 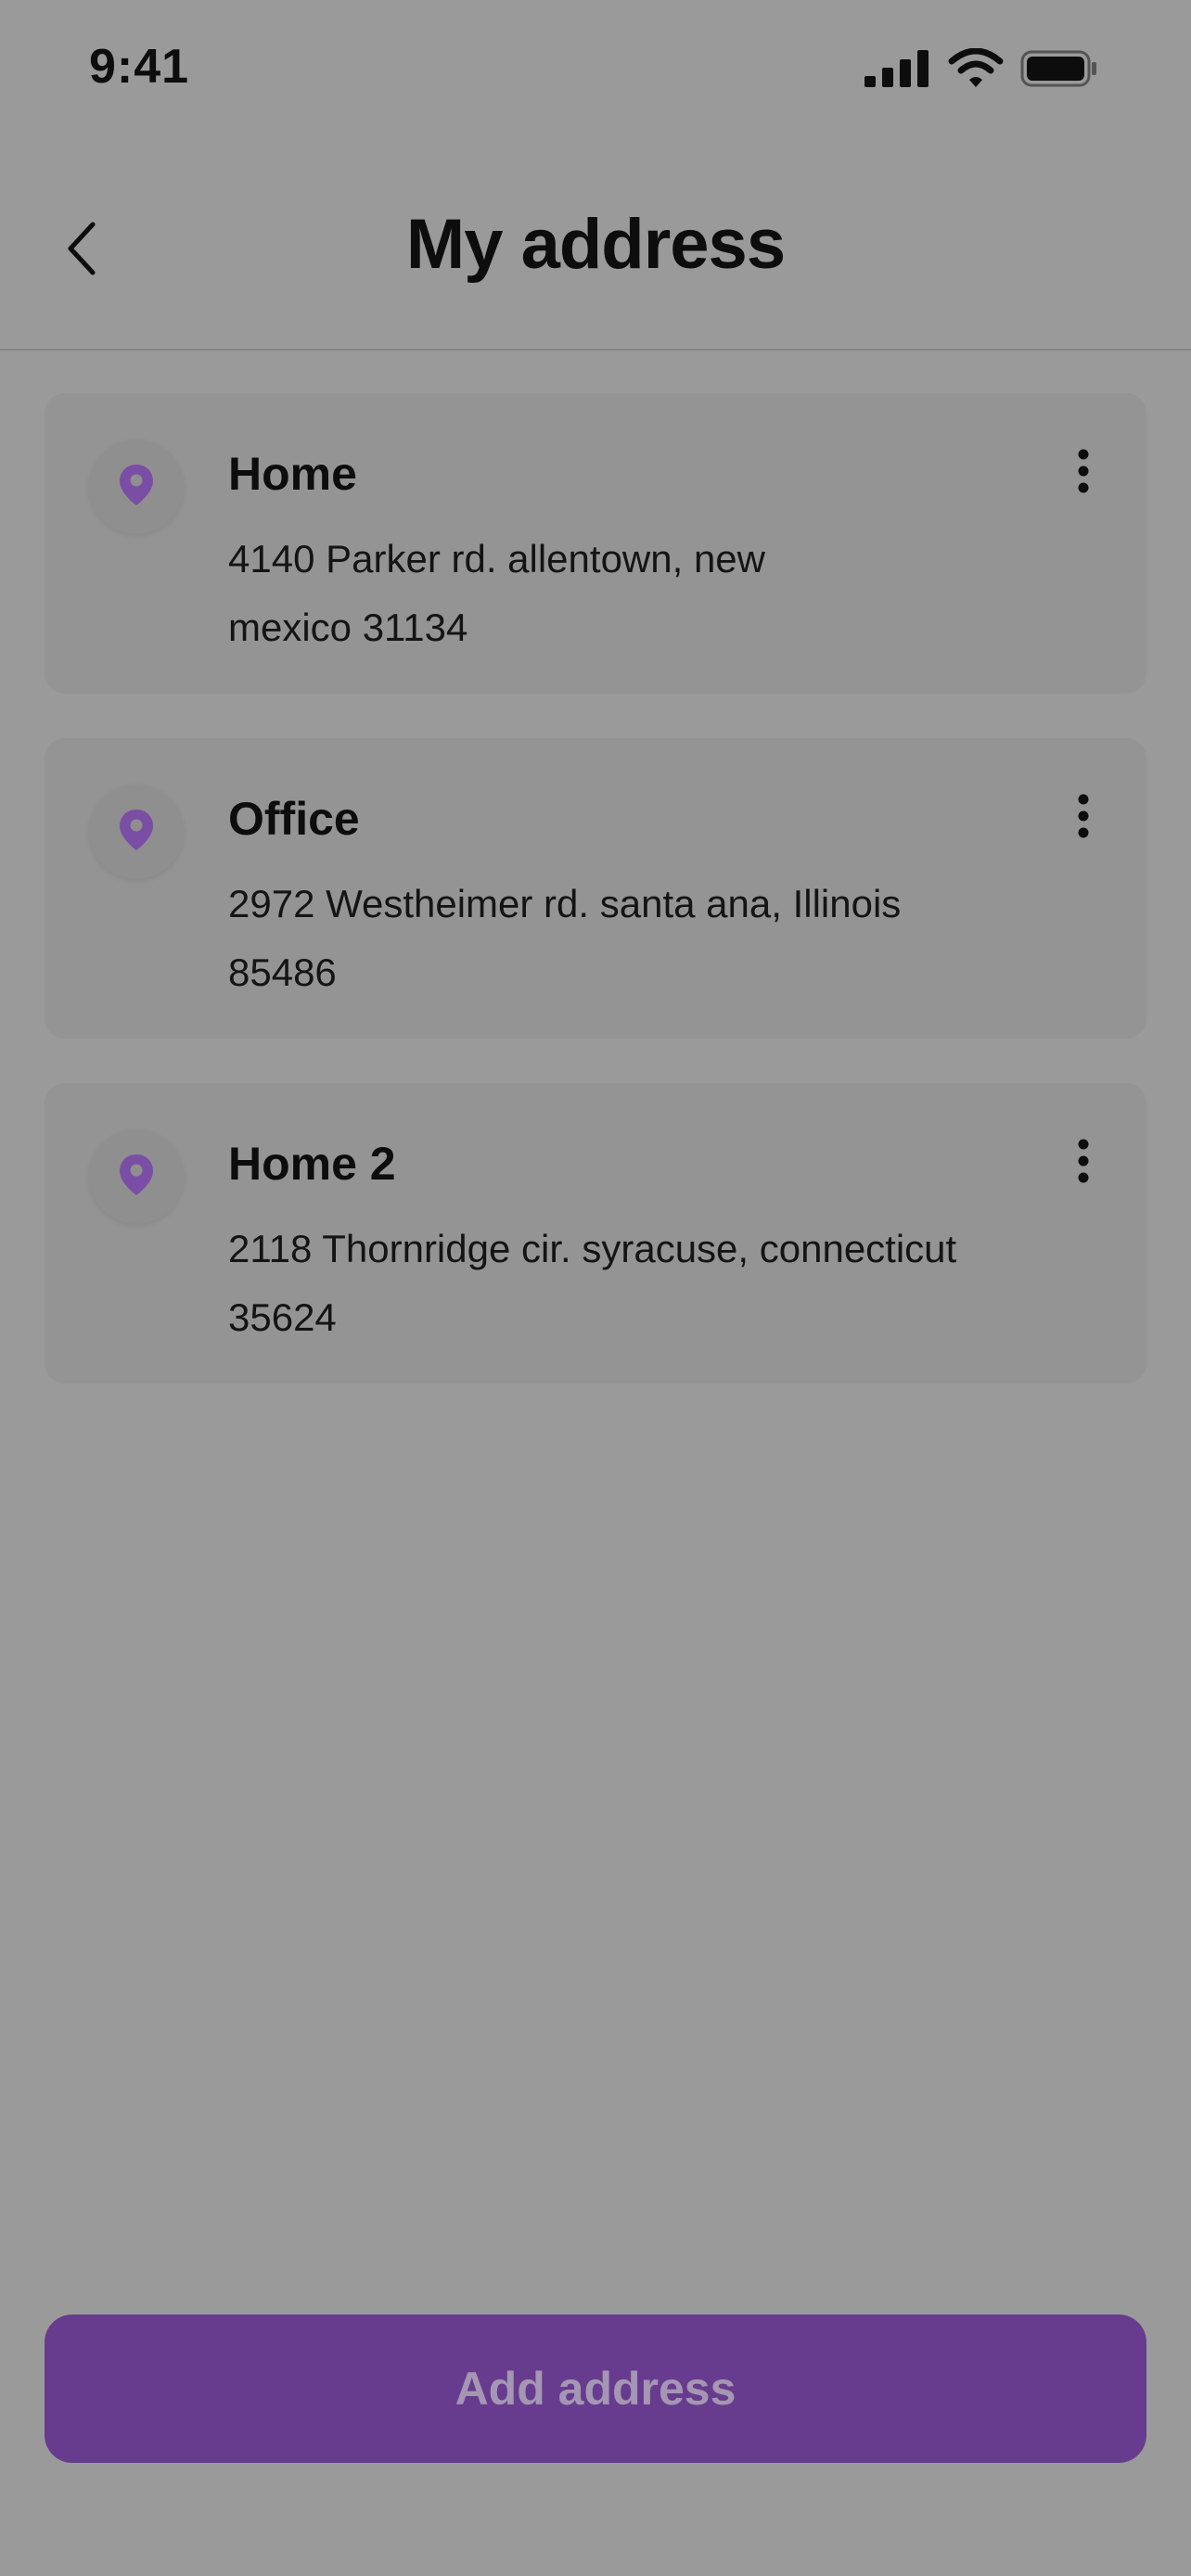 I want to click on address-label: Home 2, so click(x=312, y=1164).